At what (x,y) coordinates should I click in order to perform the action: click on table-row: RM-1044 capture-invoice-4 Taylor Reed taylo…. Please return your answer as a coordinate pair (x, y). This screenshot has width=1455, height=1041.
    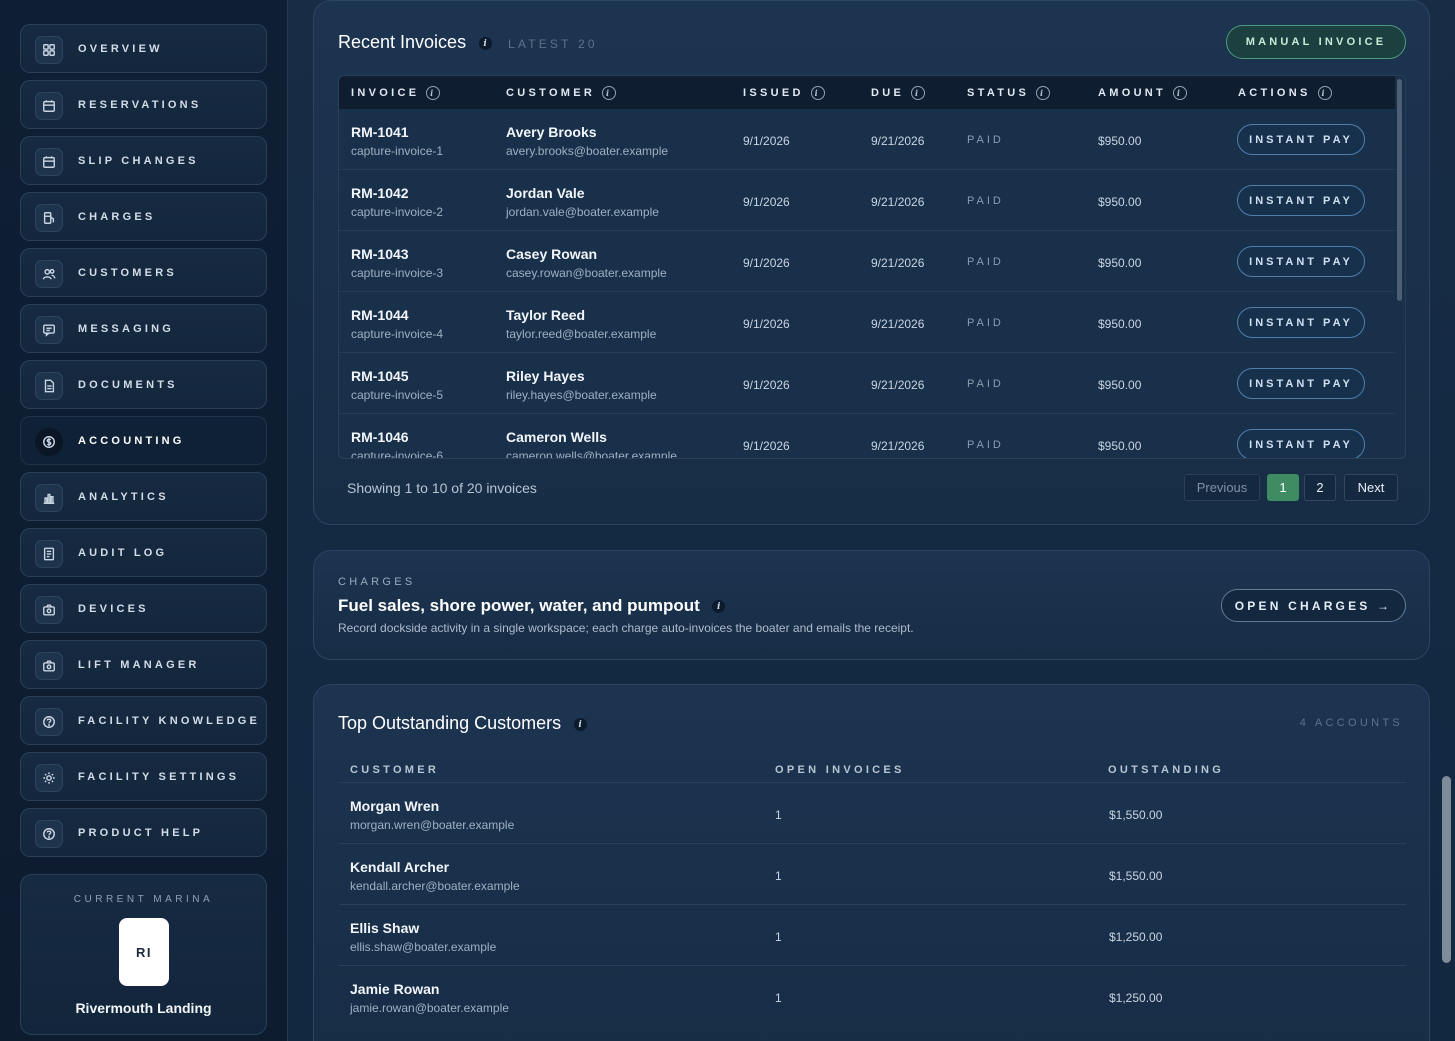
    Looking at the image, I should click on (867, 322).